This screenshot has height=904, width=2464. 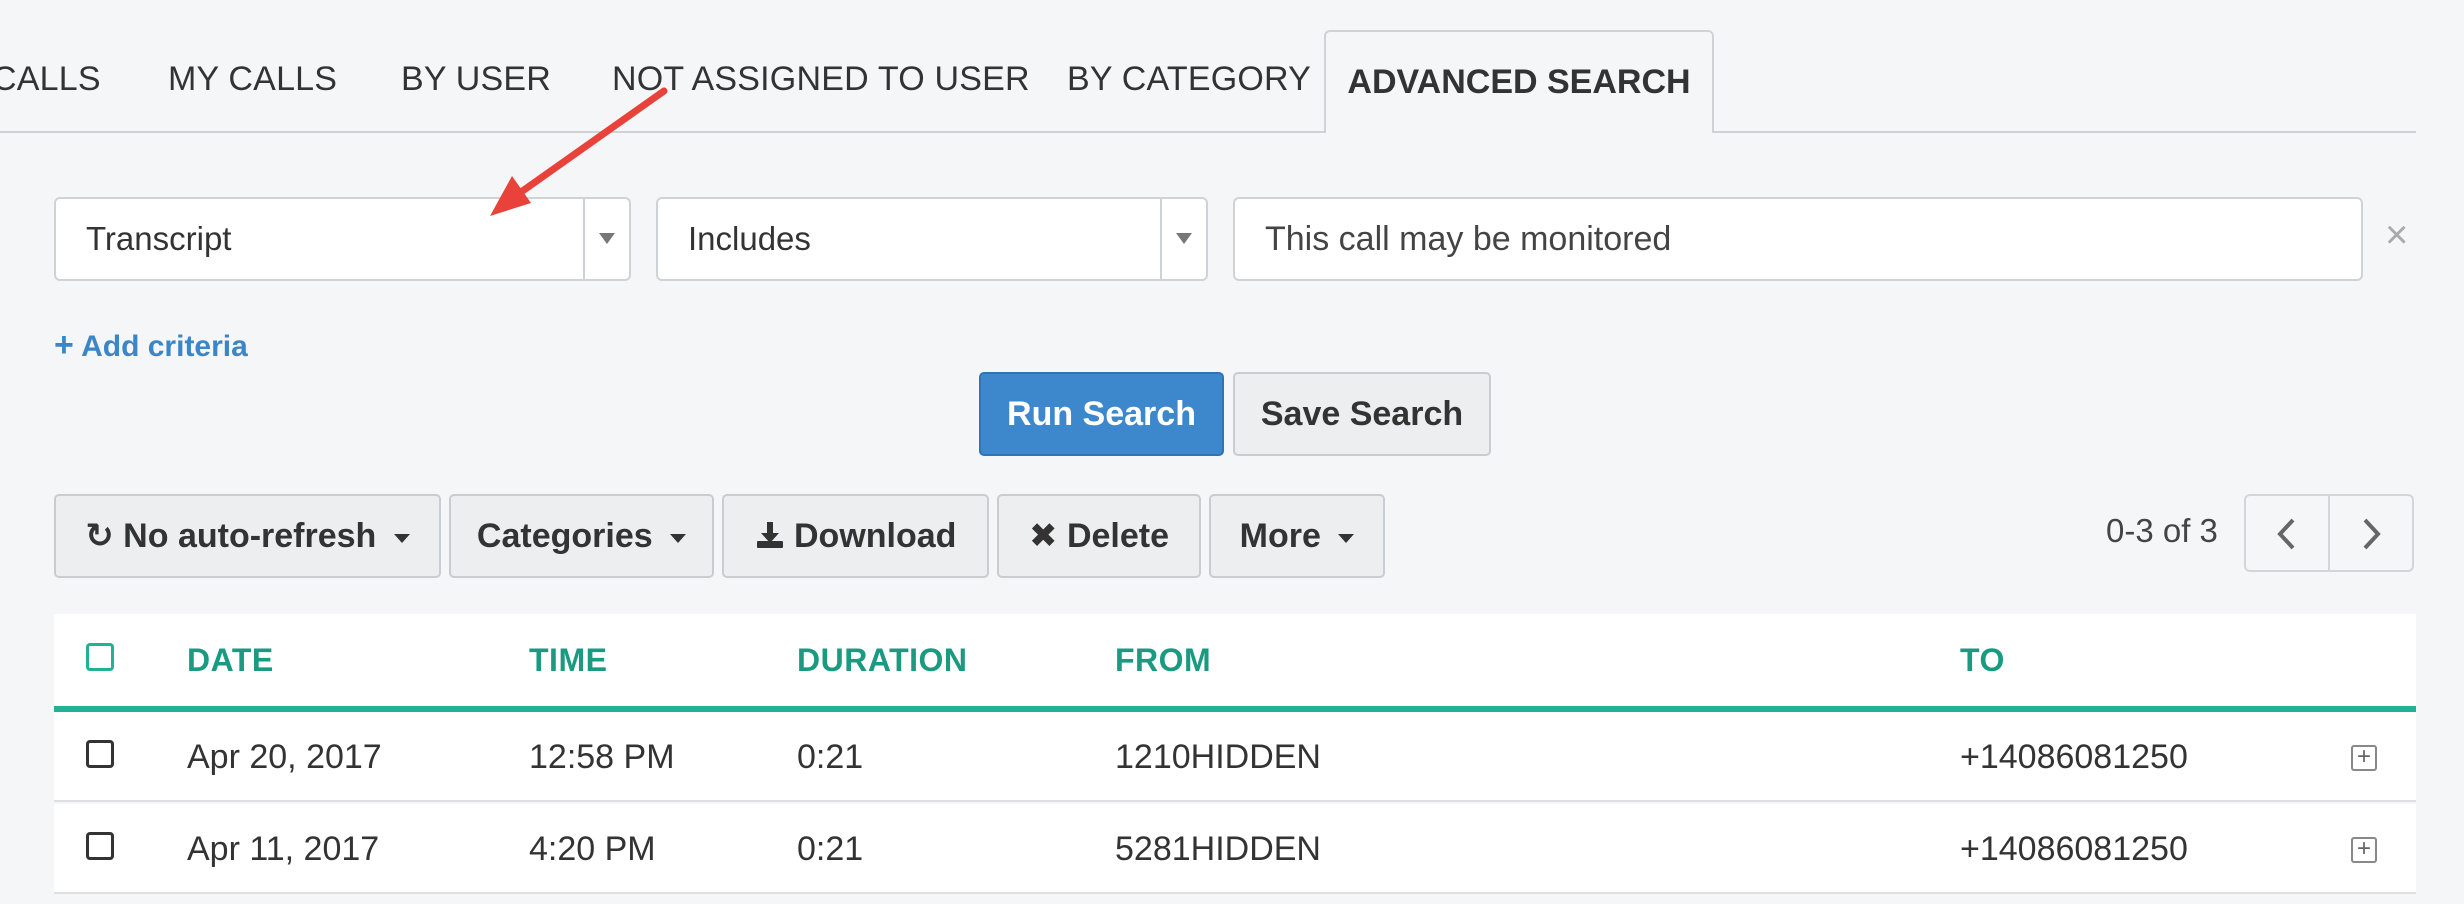 What do you see at coordinates (1982, 660) in the screenshot?
I see `column-header-to: TO` at bounding box center [1982, 660].